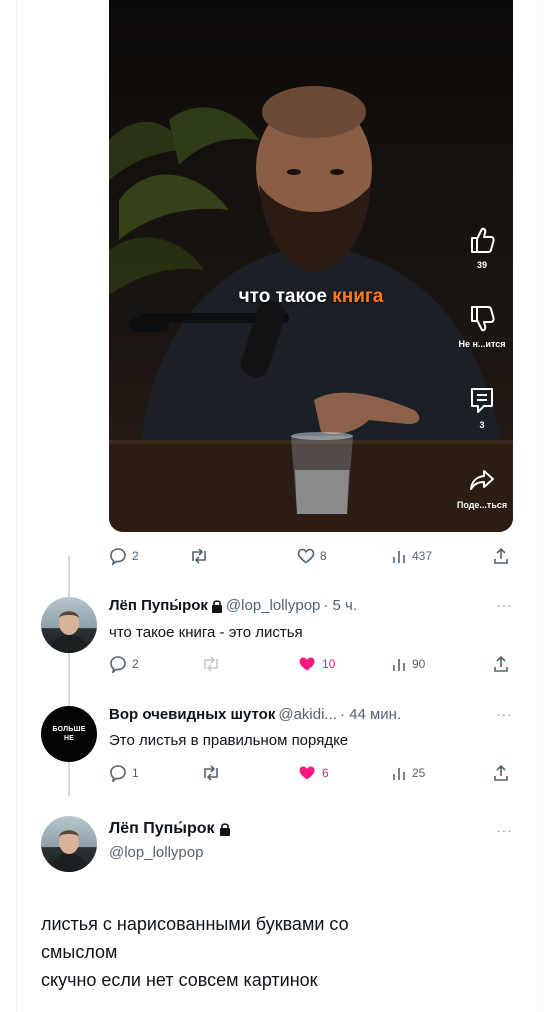  I want to click on video-comments-button: 3, so click(482, 408).